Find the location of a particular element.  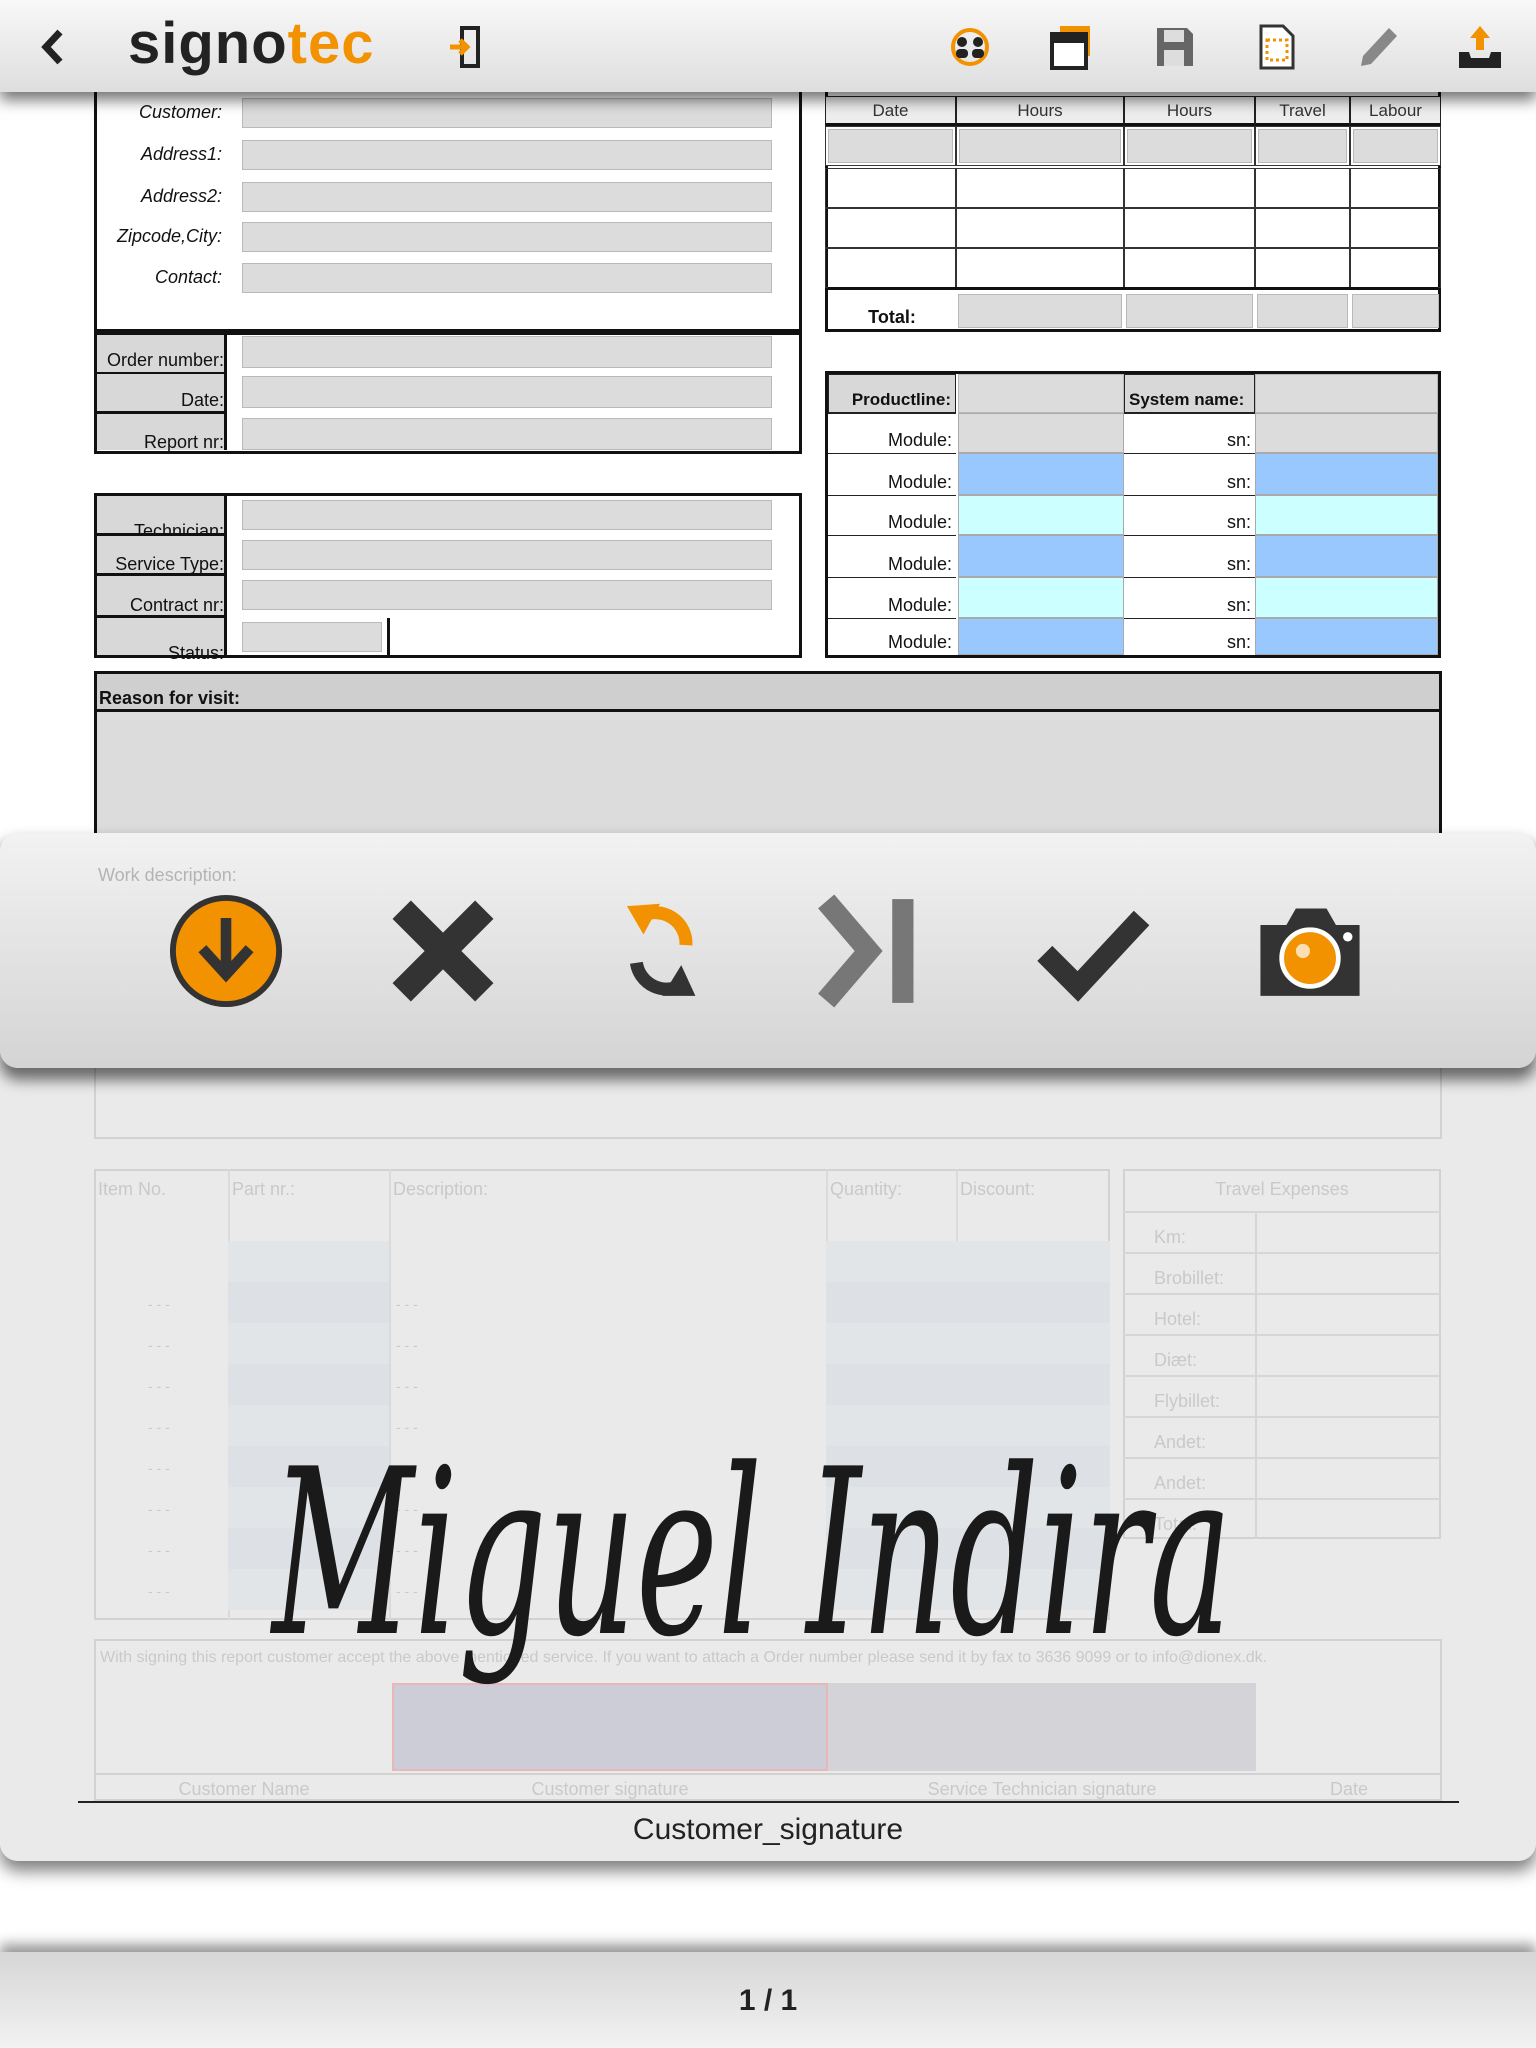

camera-icon is located at coordinates (1310, 951).